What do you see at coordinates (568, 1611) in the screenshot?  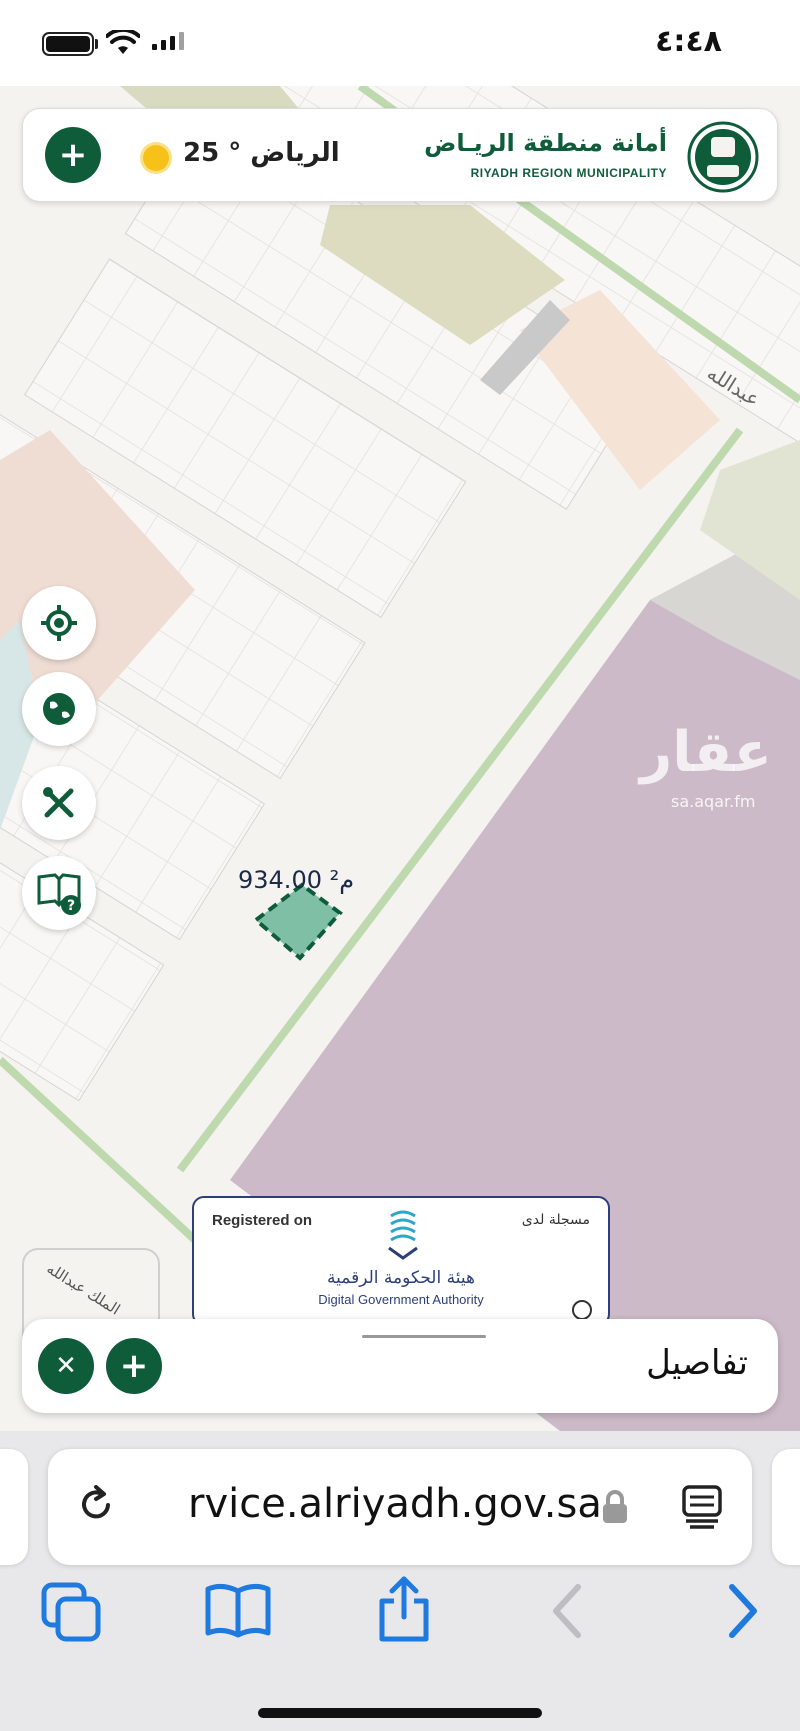 I see `back-arrow-icon` at bounding box center [568, 1611].